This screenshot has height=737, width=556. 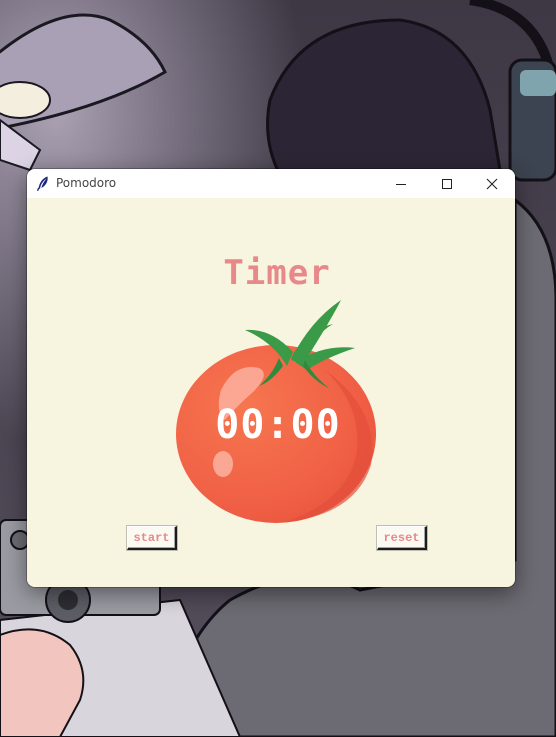 I want to click on minimize-button, so click(x=401, y=183).